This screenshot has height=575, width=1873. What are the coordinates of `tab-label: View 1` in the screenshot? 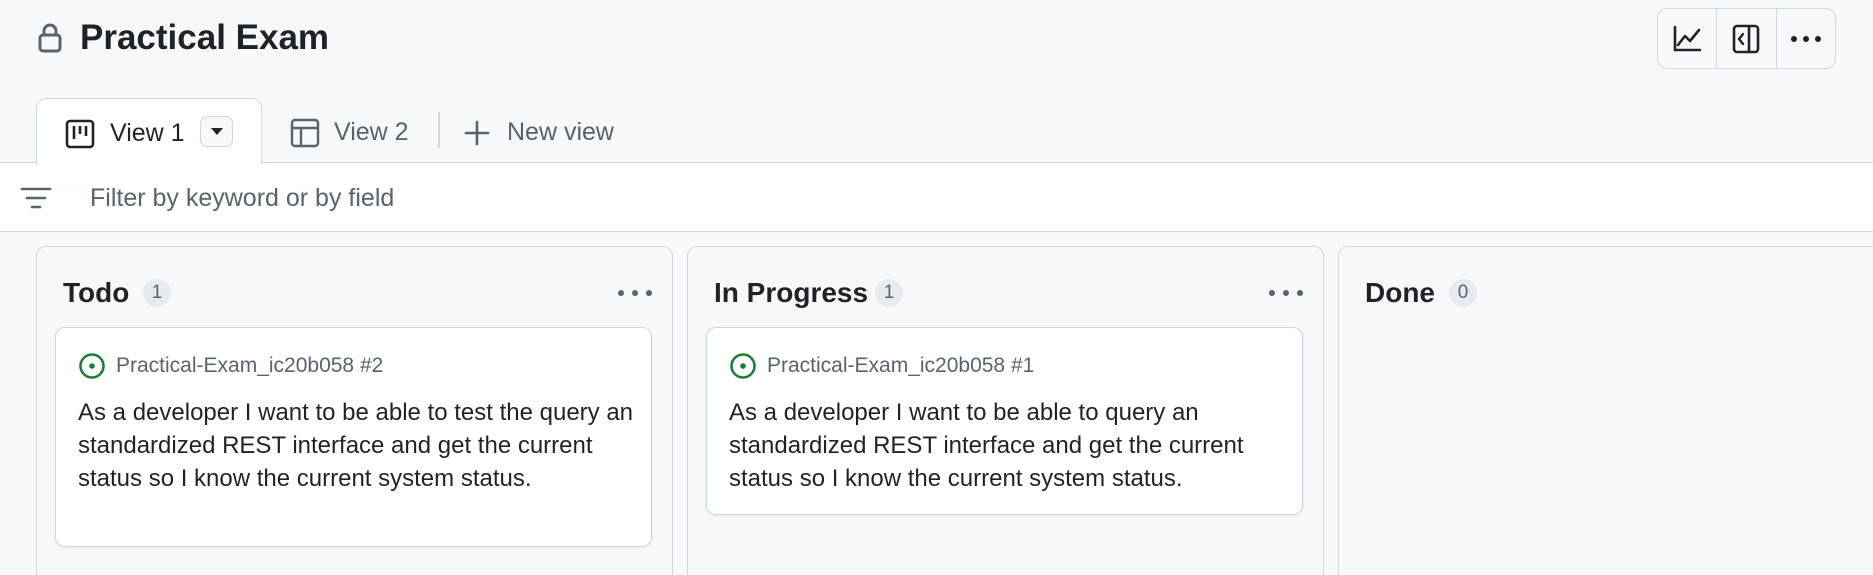 It's located at (147, 133).